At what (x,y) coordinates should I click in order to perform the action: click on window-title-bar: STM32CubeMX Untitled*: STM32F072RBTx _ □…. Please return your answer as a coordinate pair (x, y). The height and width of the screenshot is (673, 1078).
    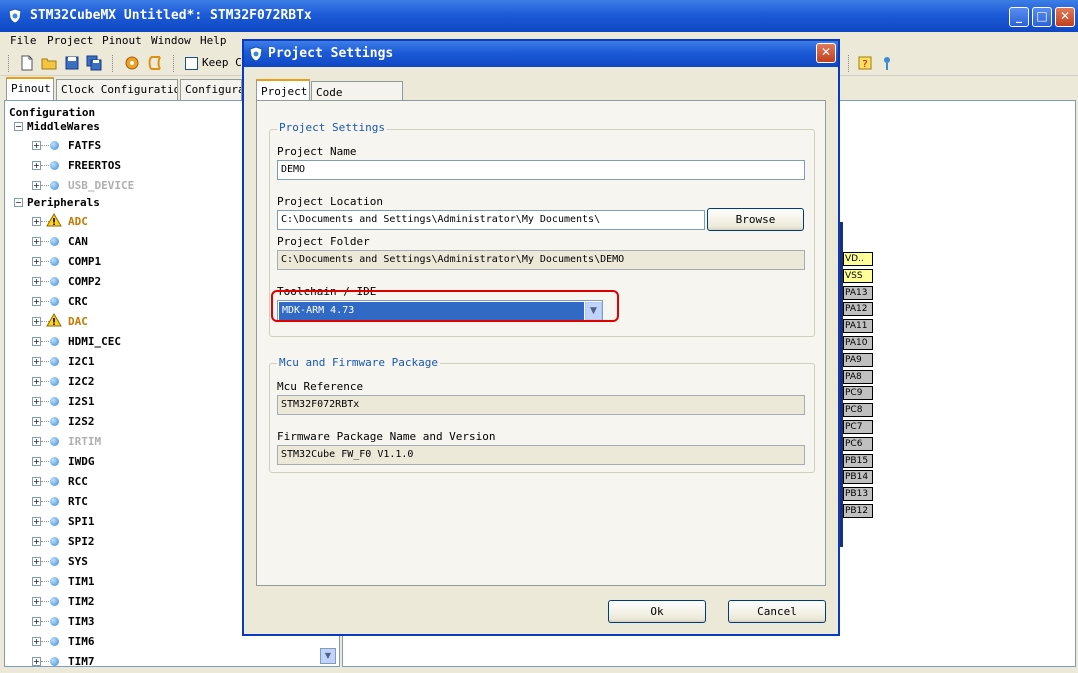
    Looking at the image, I should click on (539, 16).